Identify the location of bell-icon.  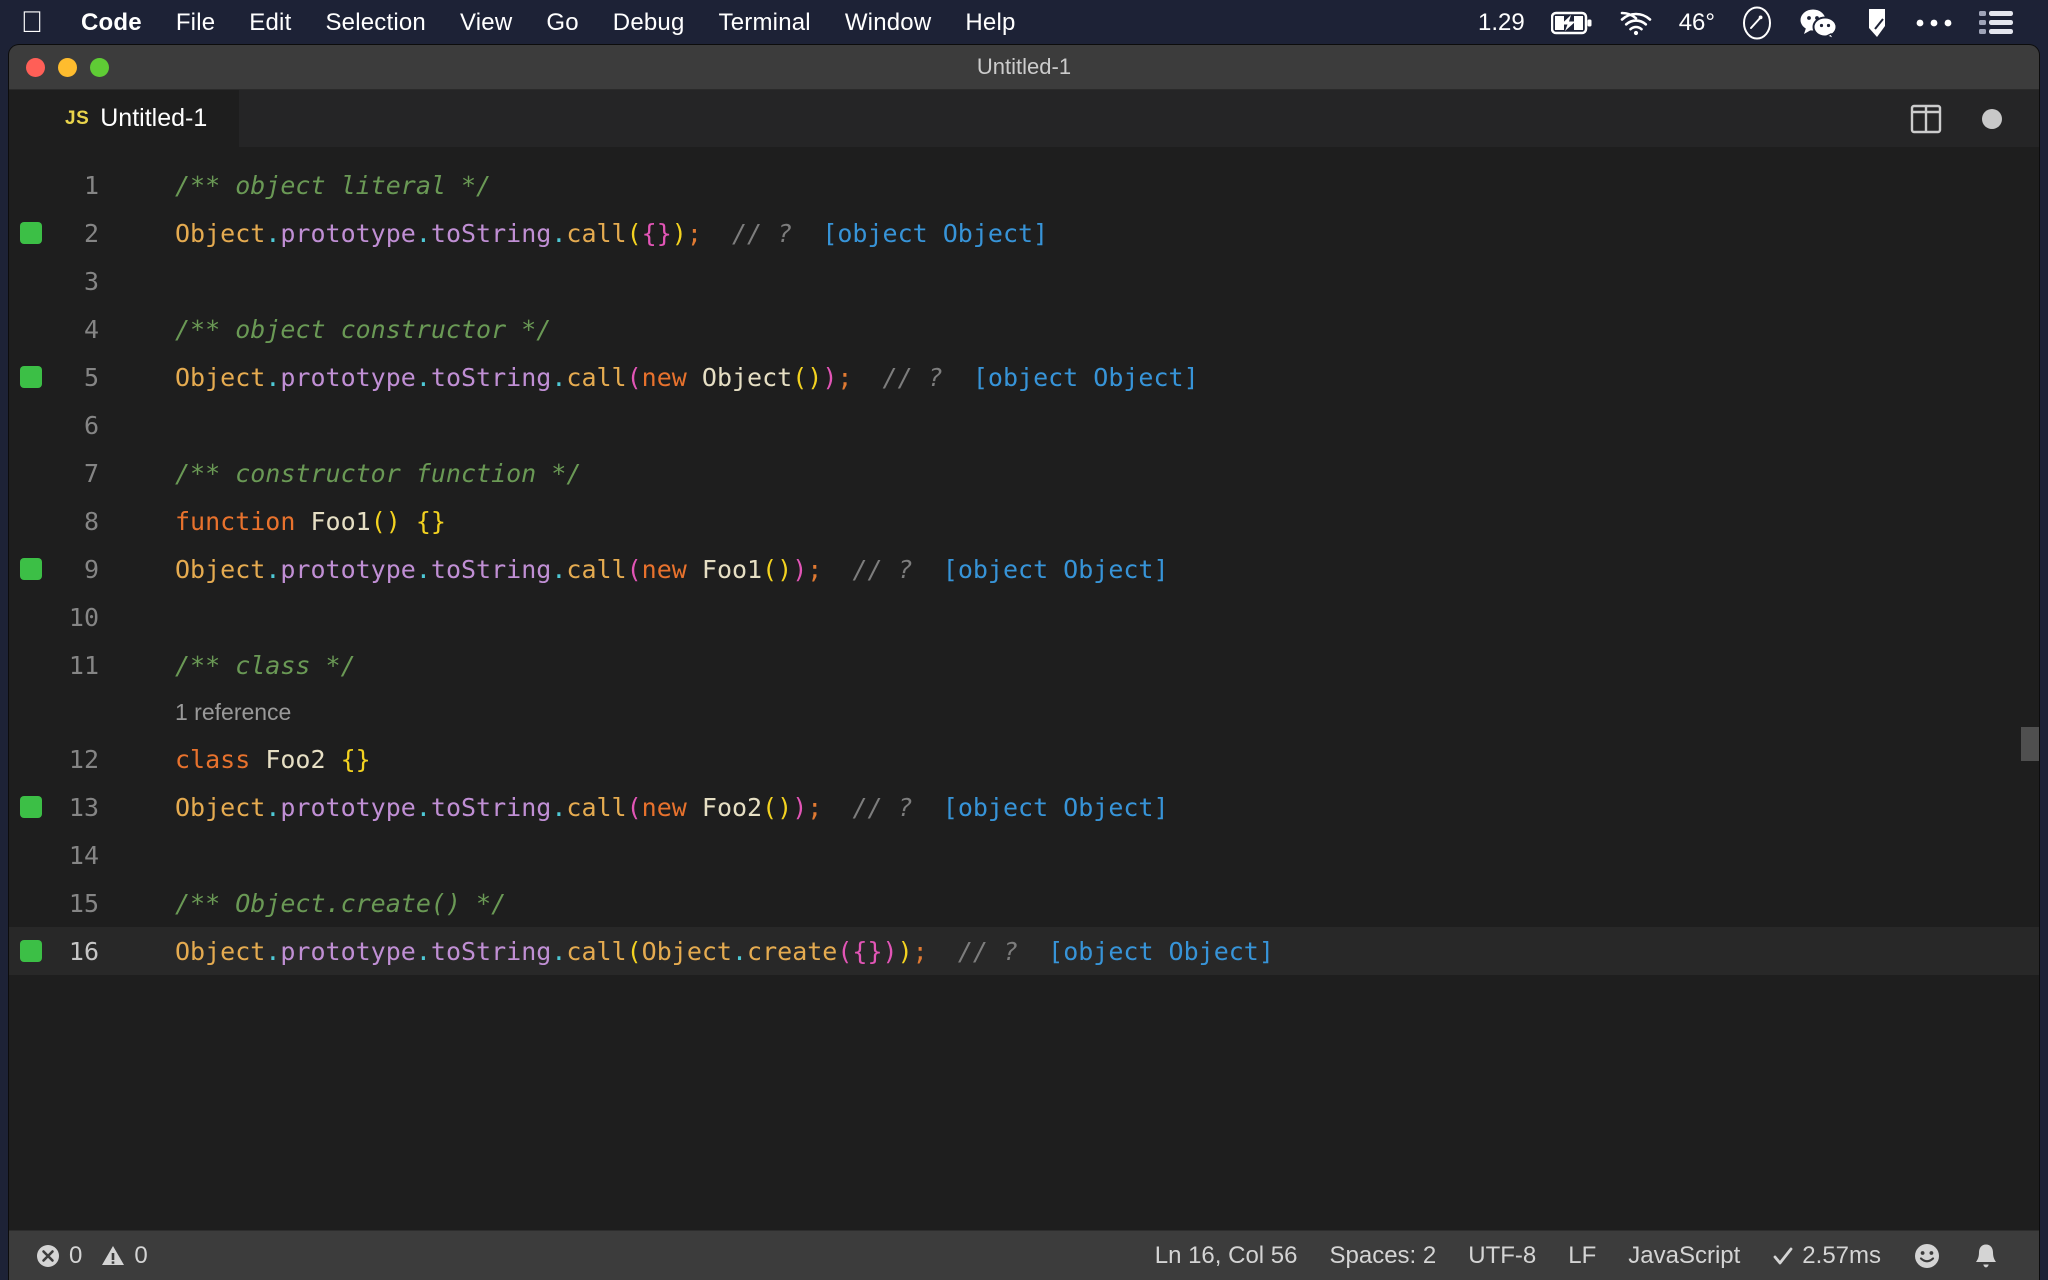
(1986, 1255).